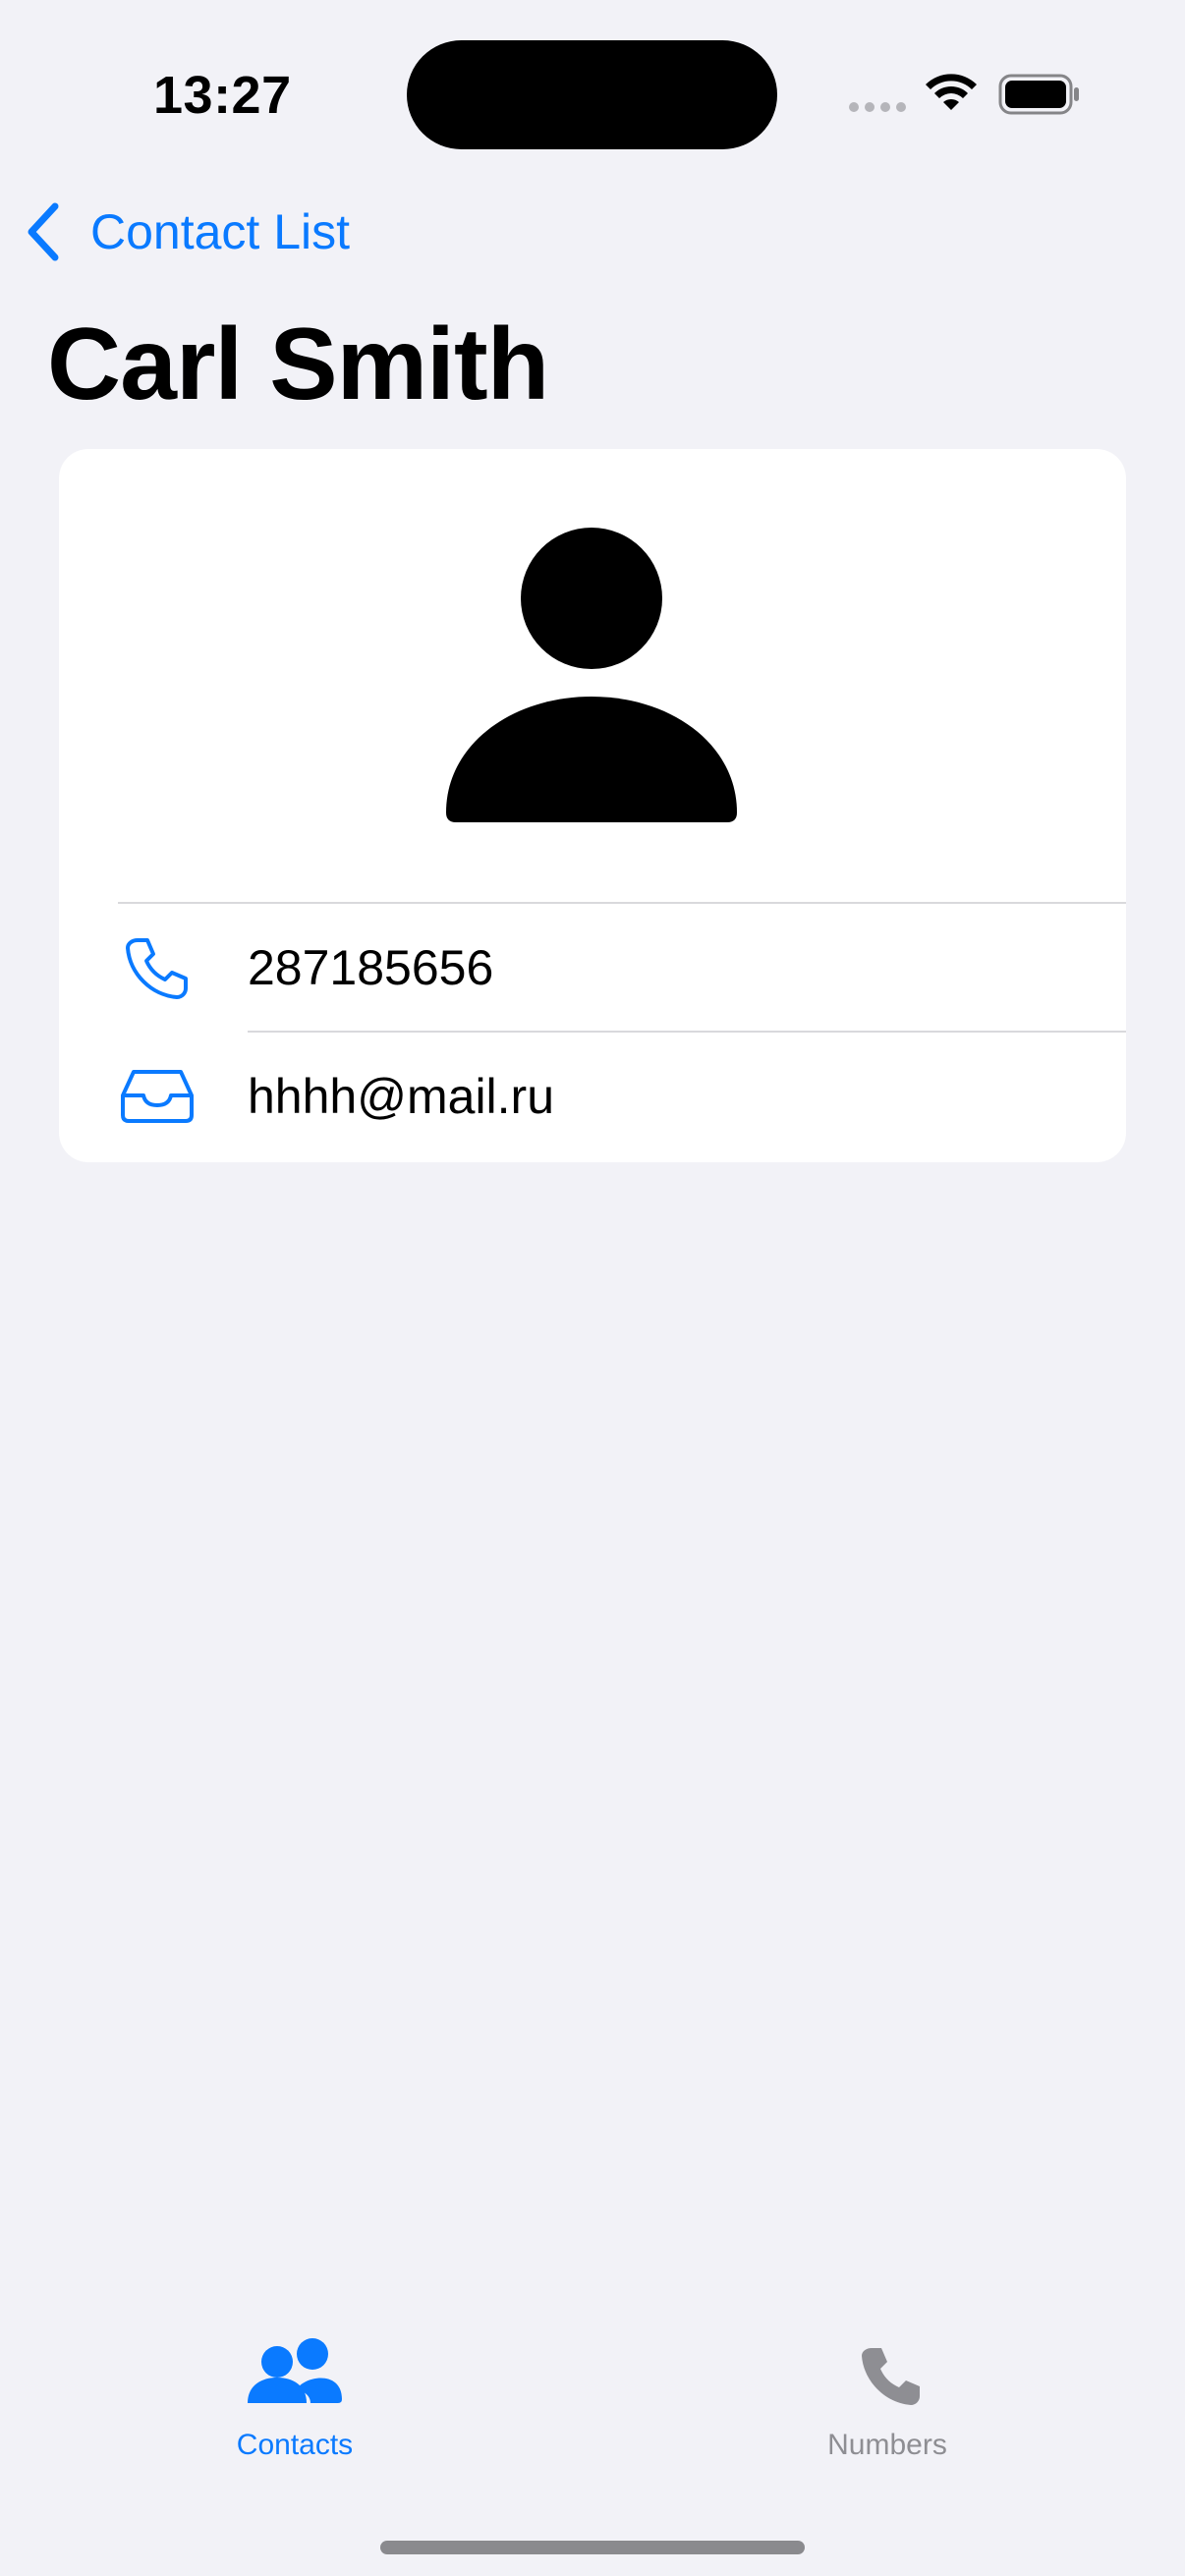 The height and width of the screenshot is (2576, 1185). Describe the element at coordinates (221, 231) in the screenshot. I see `back-label: Contact List` at that location.